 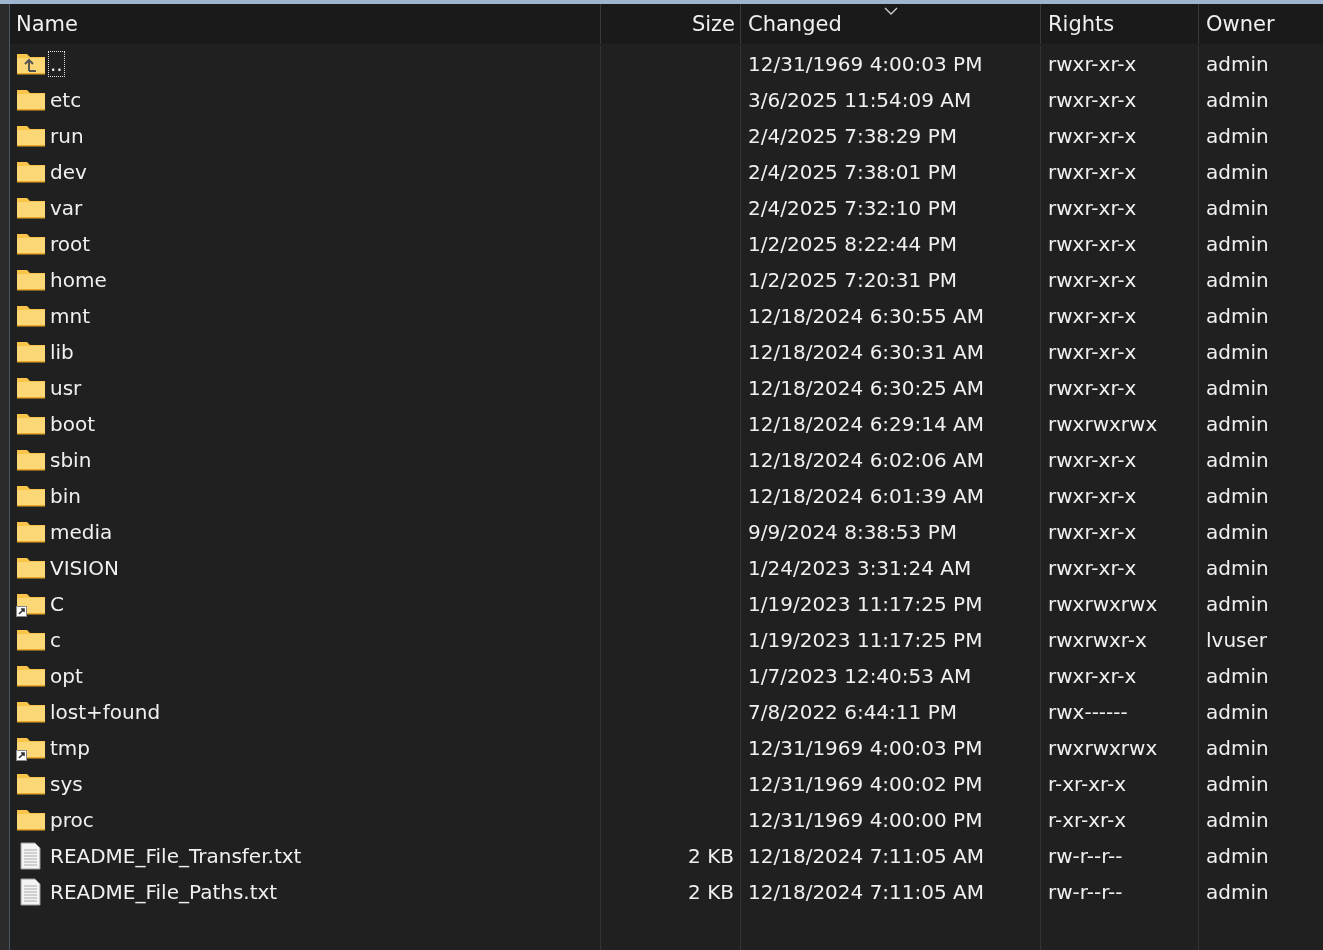 I want to click on modified-date: 12/18/2024 6:01:39 AM, so click(x=866, y=496).